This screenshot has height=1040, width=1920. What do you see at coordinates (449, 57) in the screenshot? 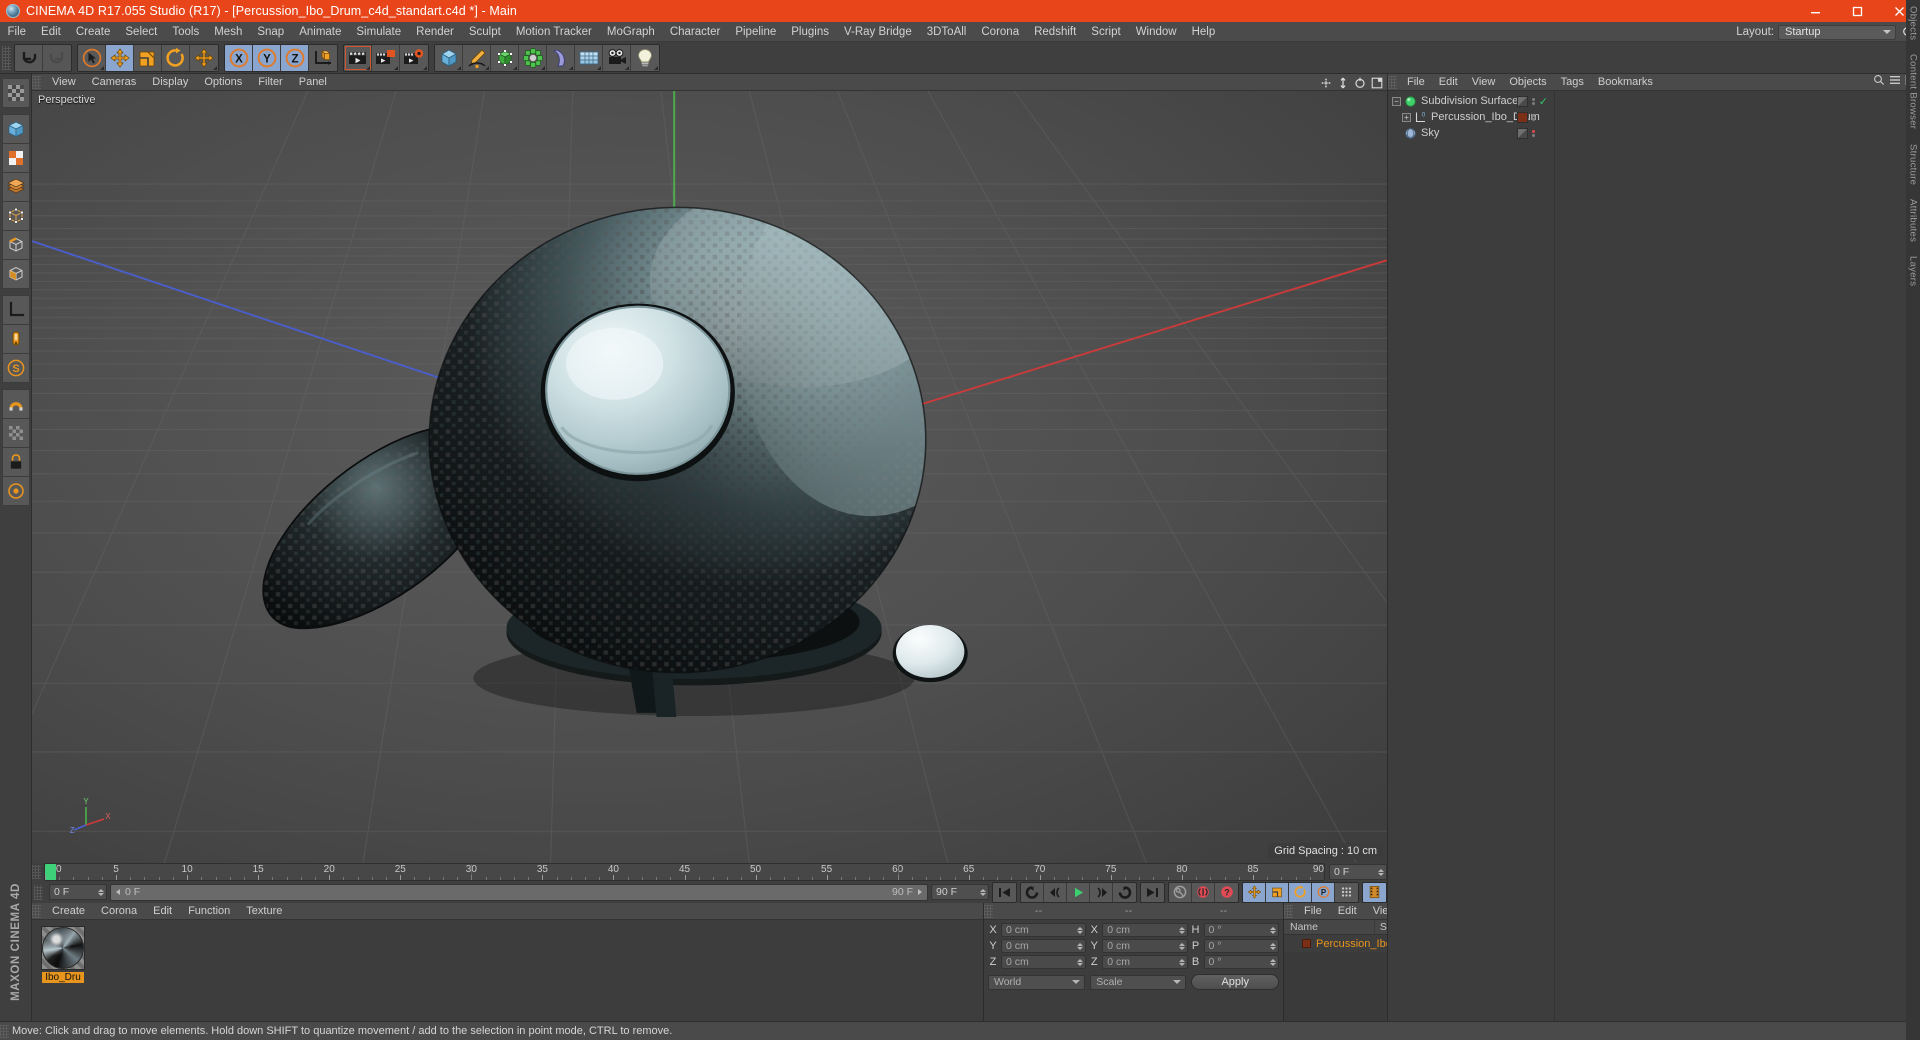
I see `primitive-cube-button` at bounding box center [449, 57].